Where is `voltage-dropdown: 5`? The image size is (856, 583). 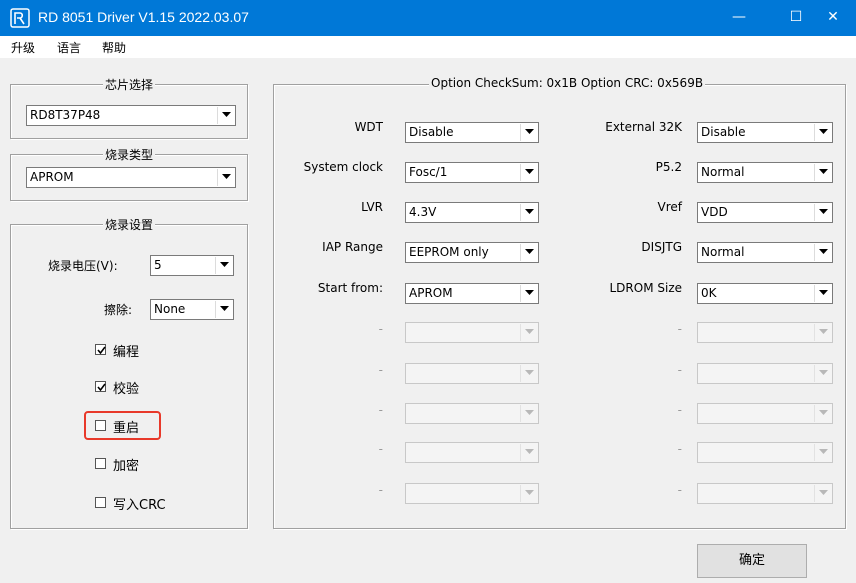 voltage-dropdown: 5 is located at coordinates (192, 265).